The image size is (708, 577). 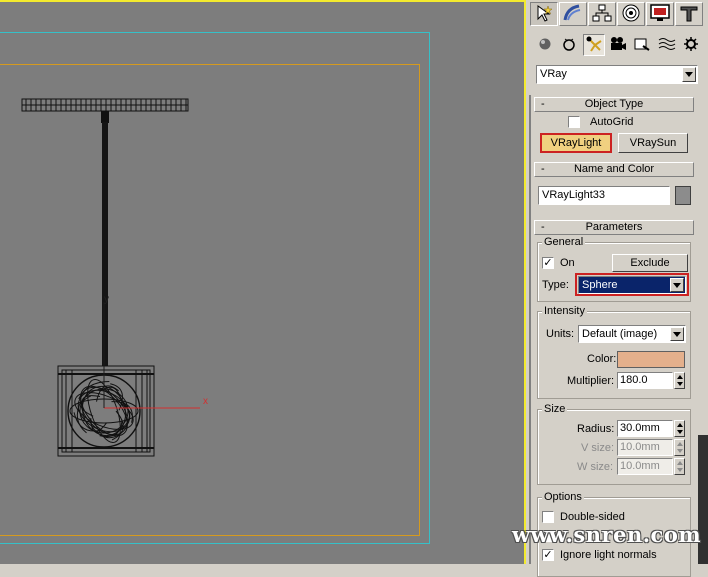 What do you see at coordinates (640, 447) in the screenshot?
I see `vsize-value: 10.0mm` at bounding box center [640, 447].